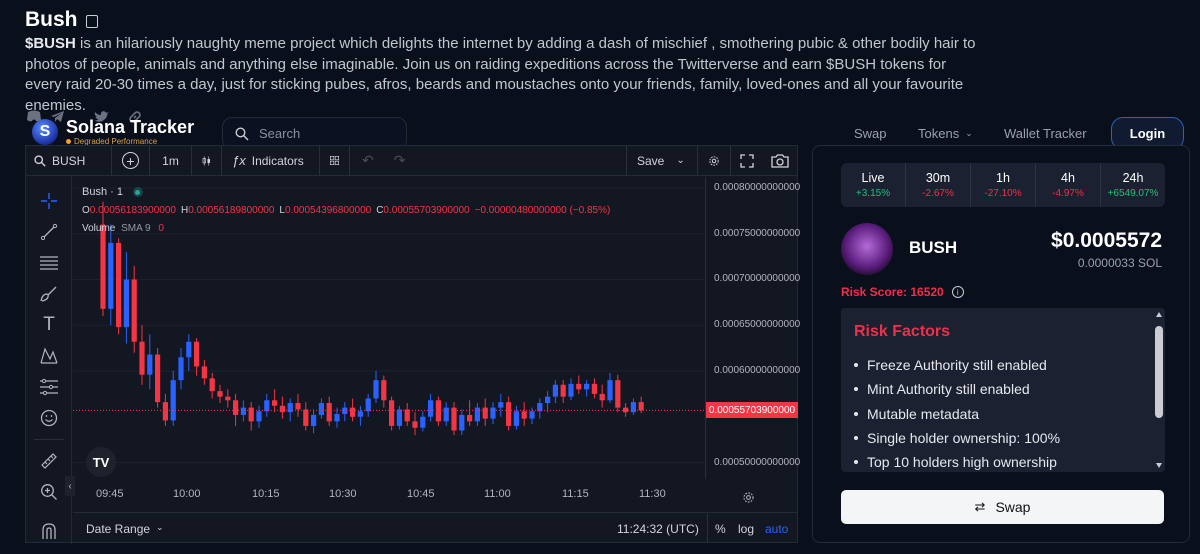  What do you see at coordinates (1002, 507) in the screenshot?
I see `swap-button: ⇄ Swap` at bounding box center [1002, 507].